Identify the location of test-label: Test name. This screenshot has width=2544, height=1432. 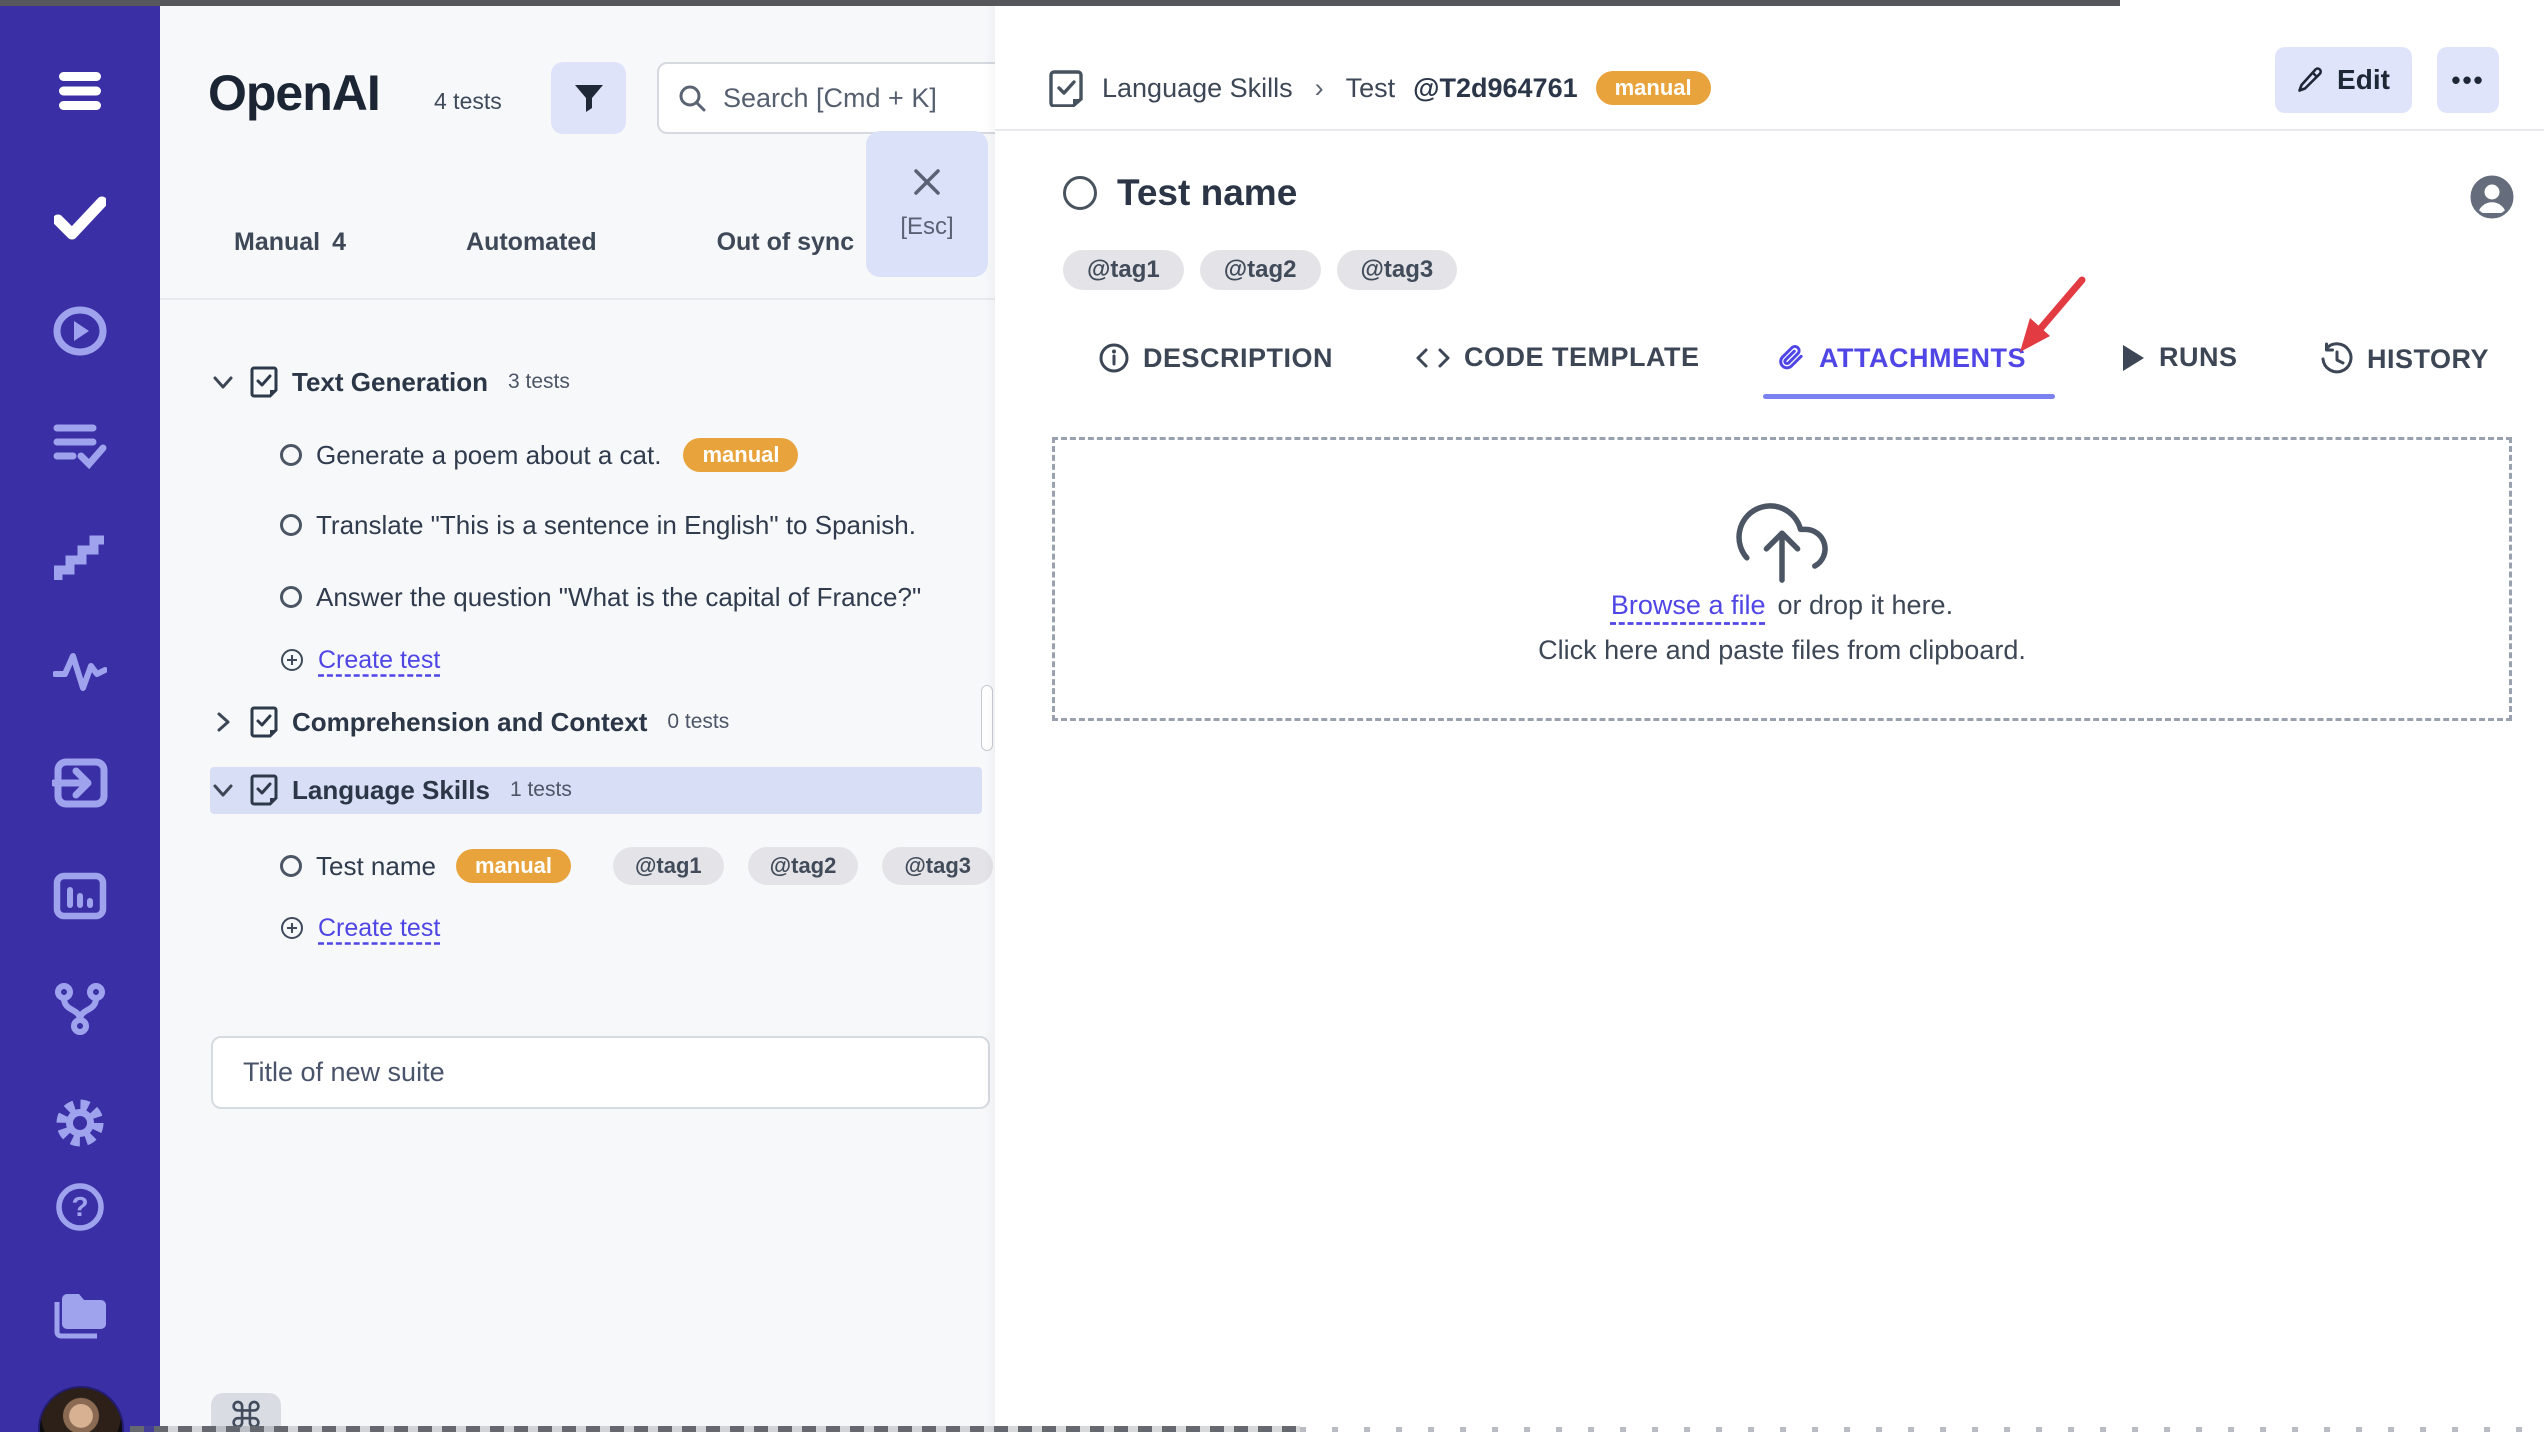
(376, 865).